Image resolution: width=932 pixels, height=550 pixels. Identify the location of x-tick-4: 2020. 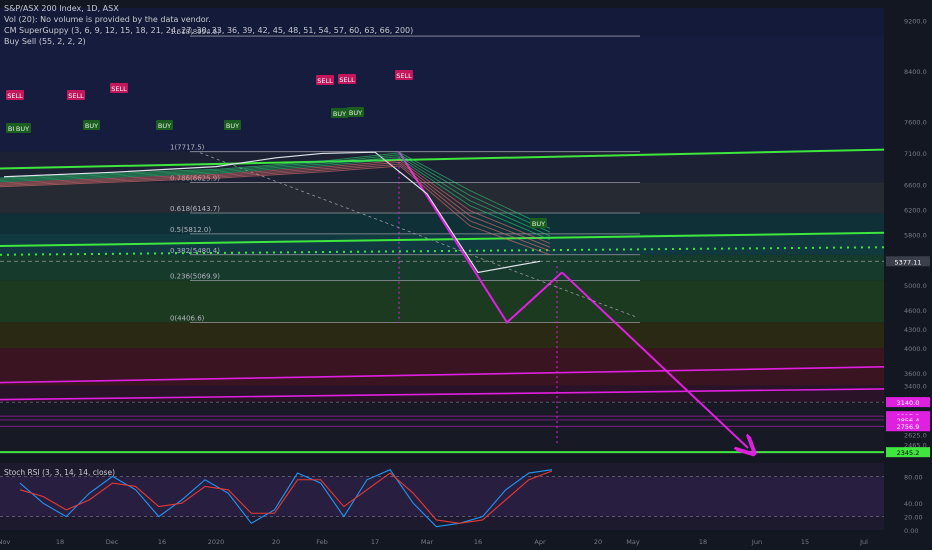
(216, 542).